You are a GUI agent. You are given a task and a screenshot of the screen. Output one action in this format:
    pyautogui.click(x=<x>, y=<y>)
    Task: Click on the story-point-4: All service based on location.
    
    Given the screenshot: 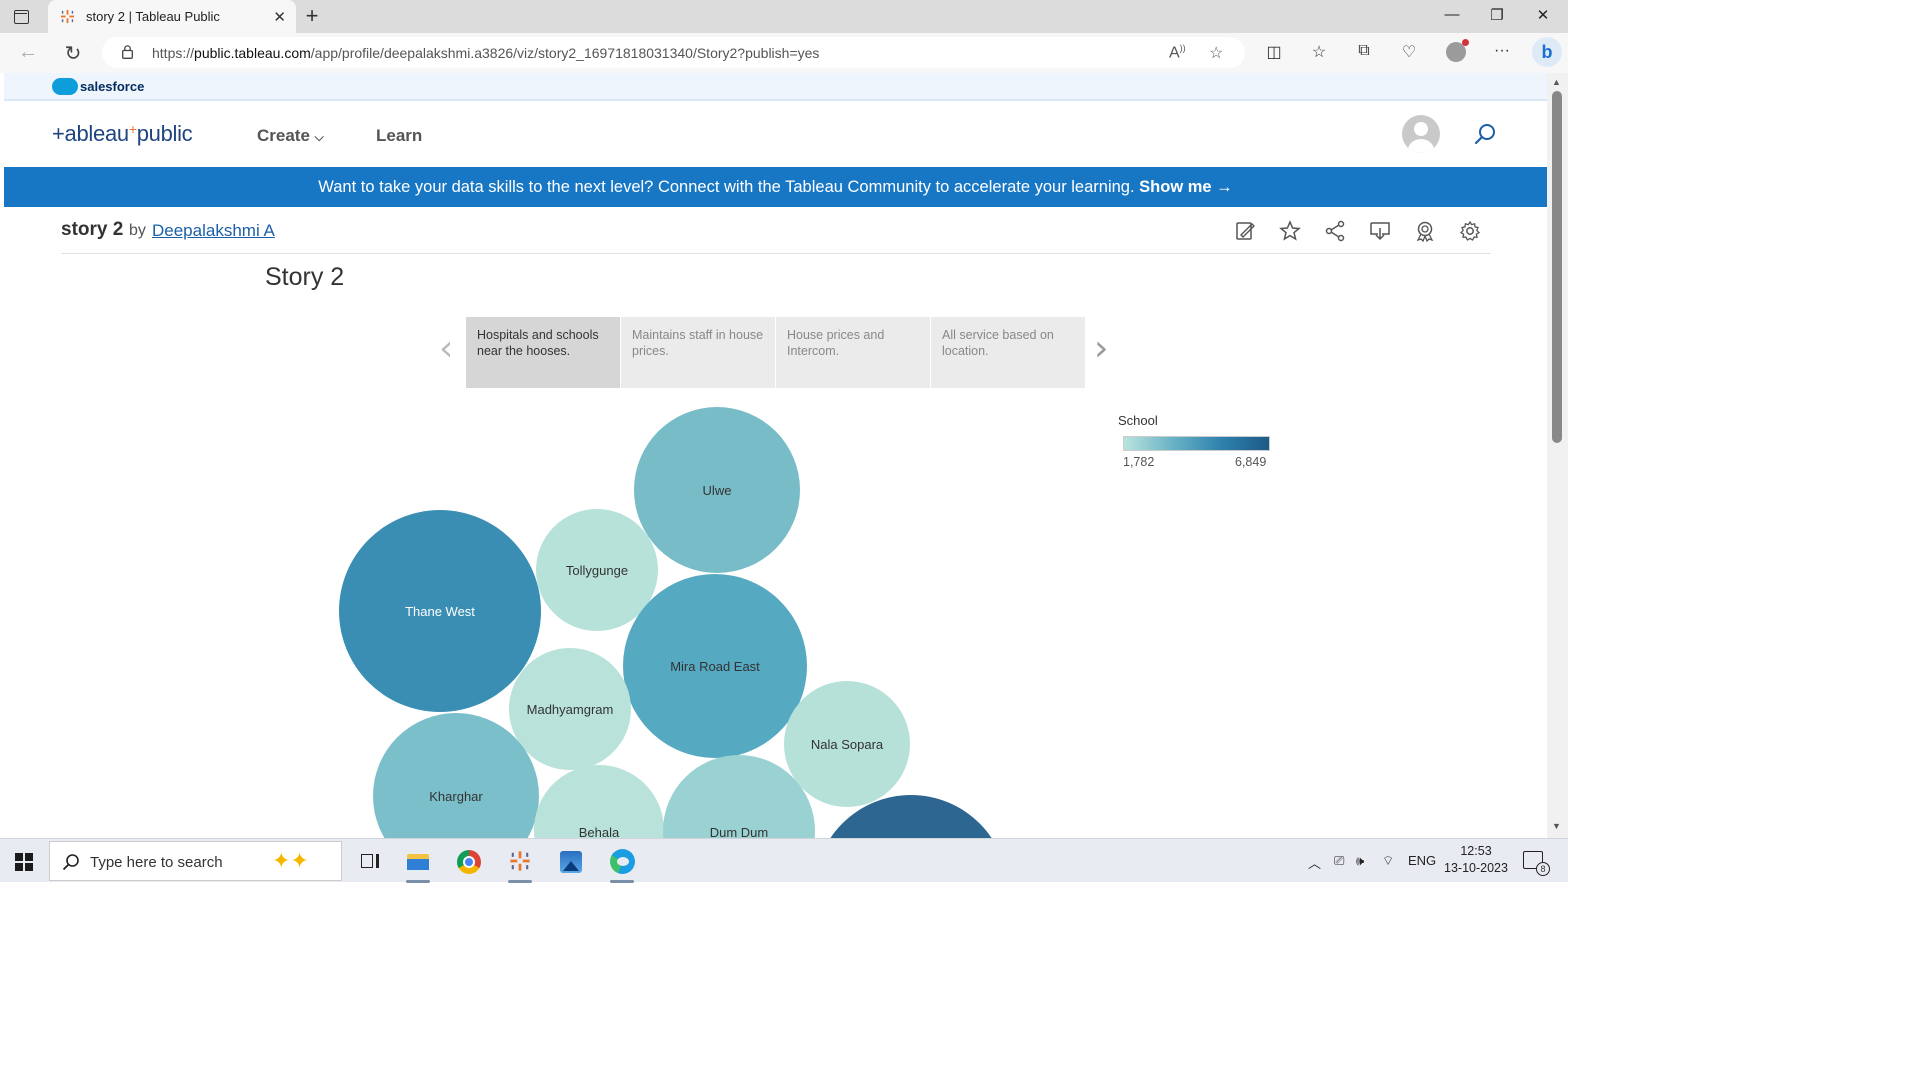 What is the action you would take?
    pyautogui.click(x=1008, y=352)
    